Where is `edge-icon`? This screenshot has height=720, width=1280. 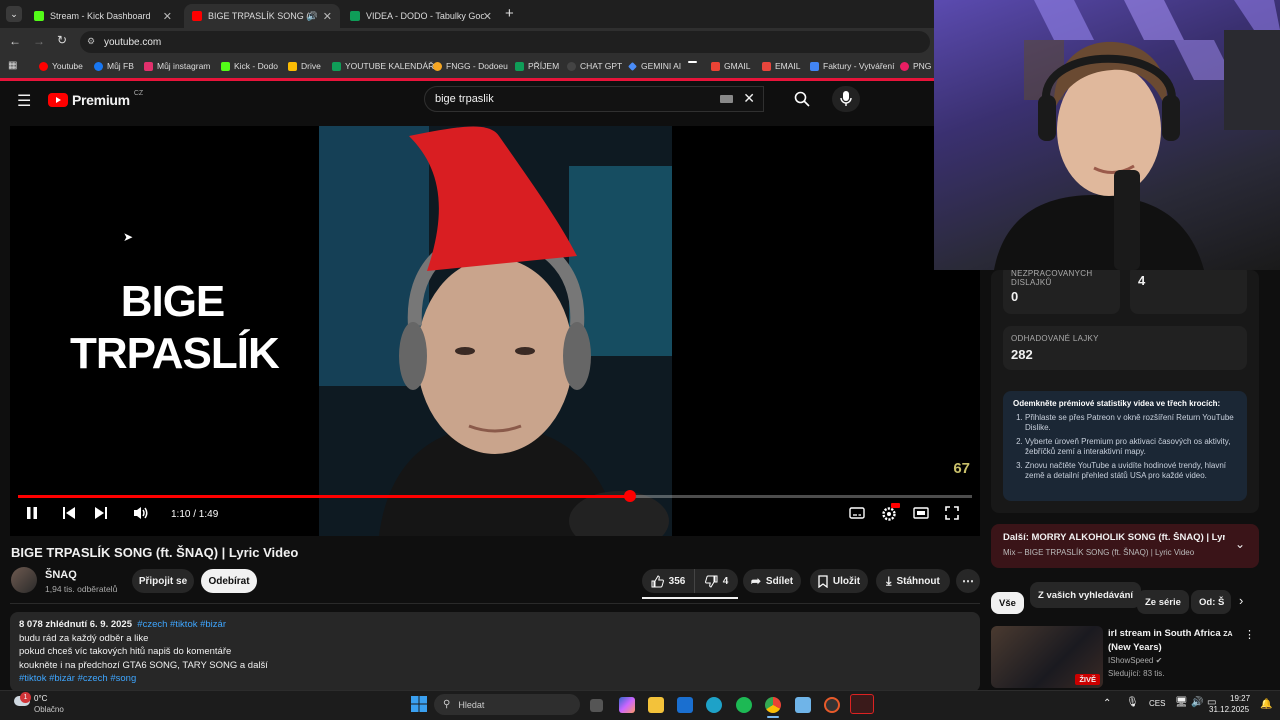 edge-icon is located at coordinates (714, 705).